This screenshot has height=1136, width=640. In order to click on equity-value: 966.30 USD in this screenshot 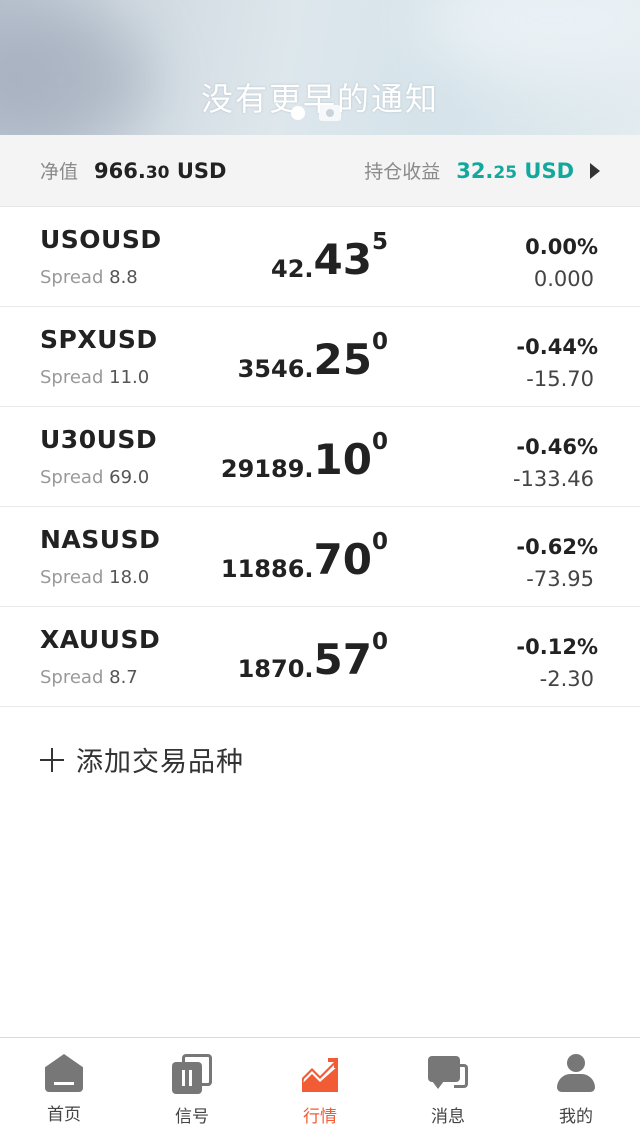, I will do `click(160, 171)`.